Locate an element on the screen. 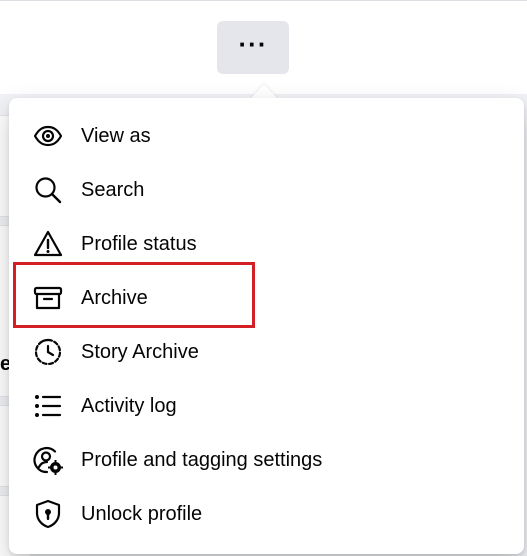 The width and height of the screenshot is (527, 556). menu-item-label: Profile and tagging settings is located at coordinates (202, 459).